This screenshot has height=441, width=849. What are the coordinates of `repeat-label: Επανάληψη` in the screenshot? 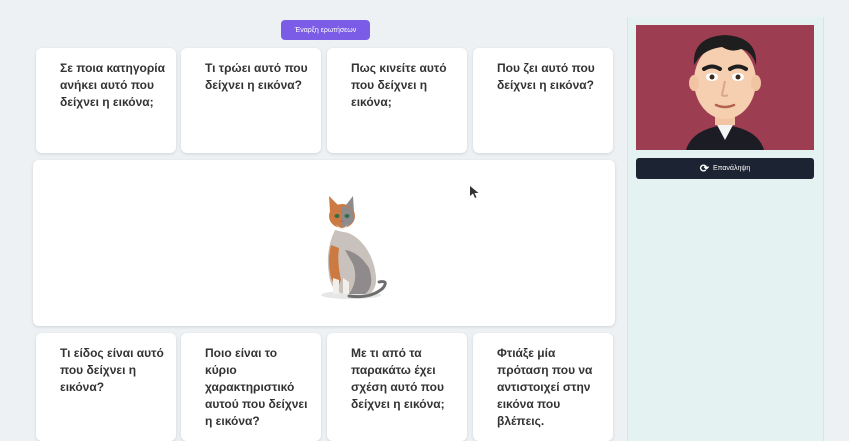 It's located at (731, 168).